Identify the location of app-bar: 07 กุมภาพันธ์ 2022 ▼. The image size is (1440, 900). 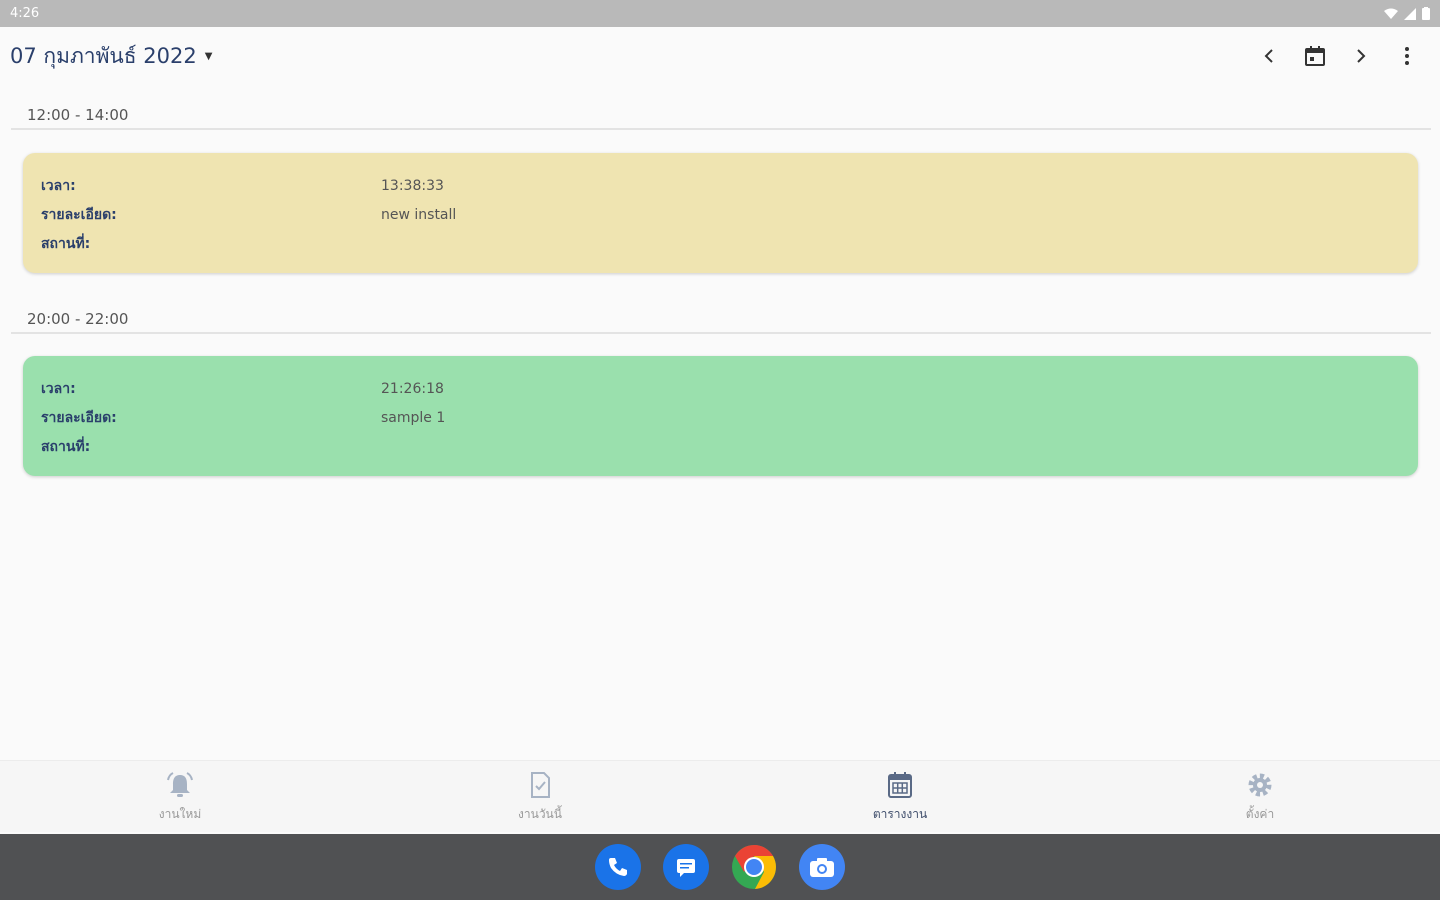
(720, 56).